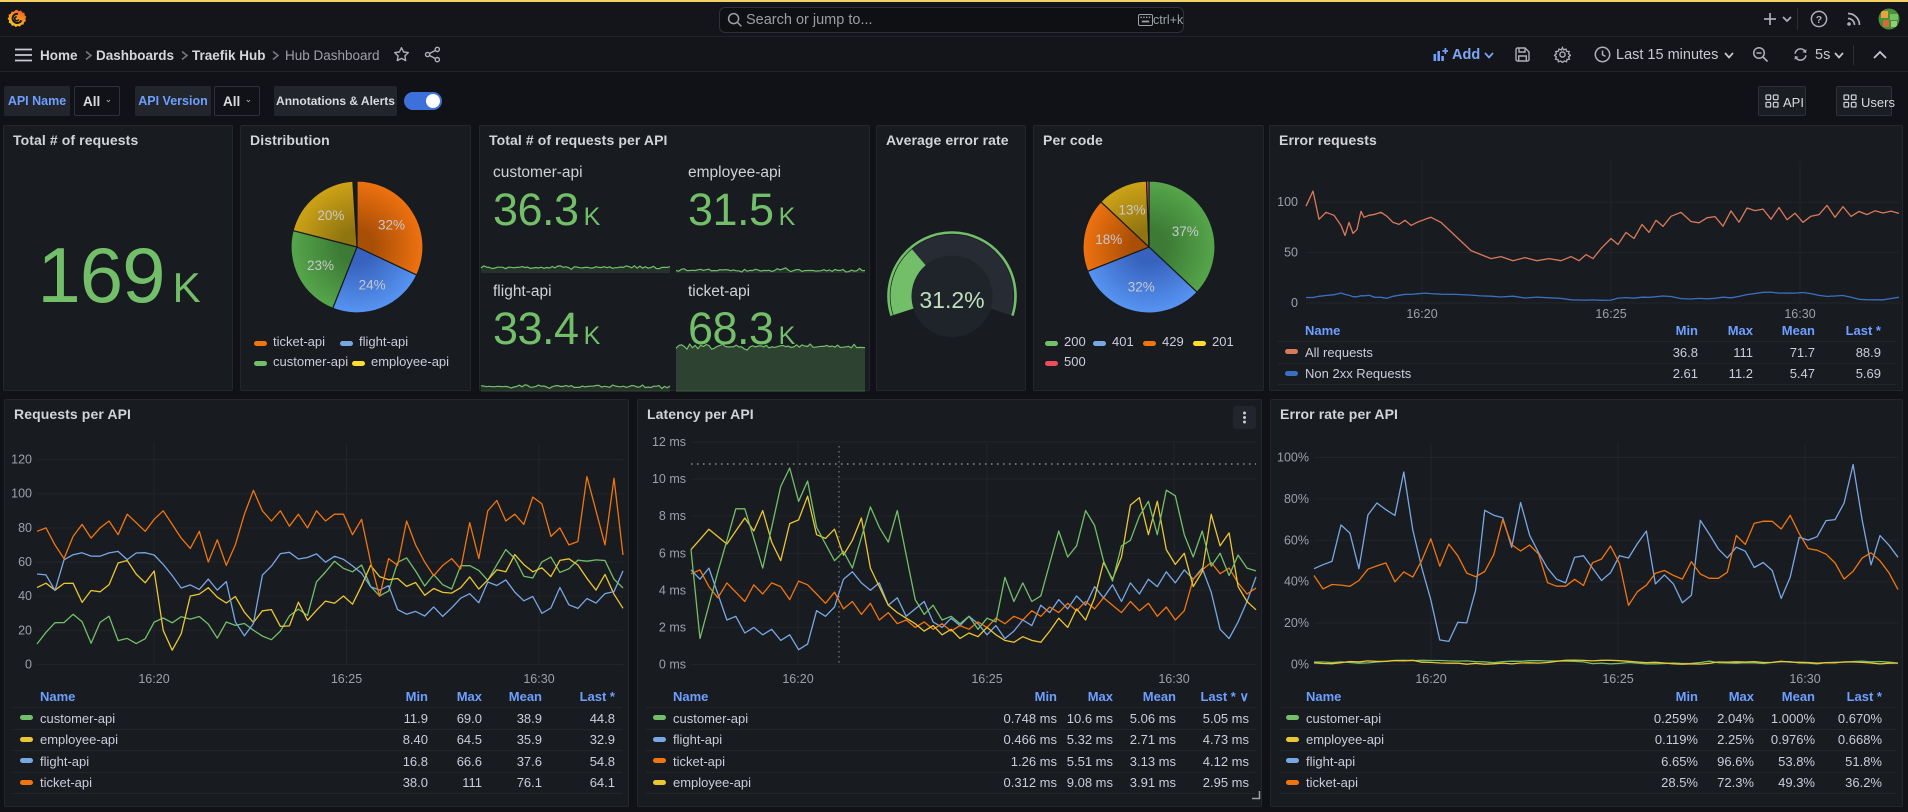 The image size is (1908, 812). I want to click on svg-text: 50, so click(1291, 253).